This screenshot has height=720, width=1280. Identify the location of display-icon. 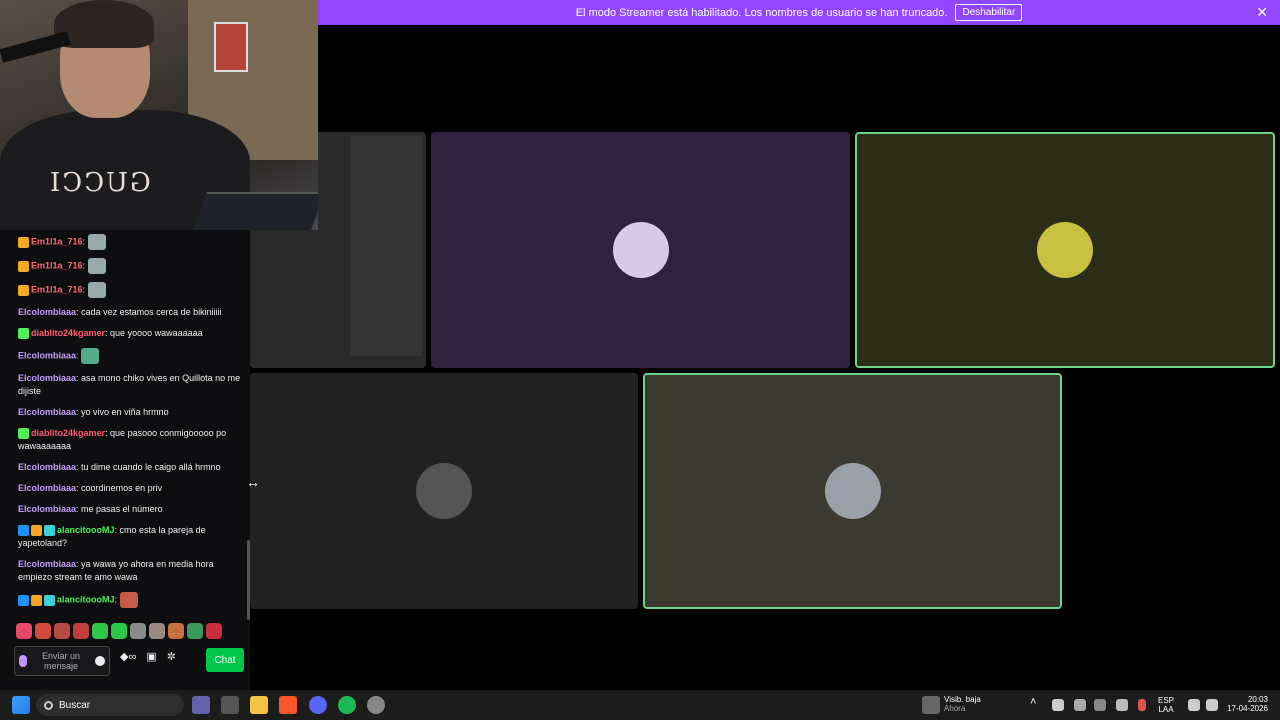
(1194, 705).